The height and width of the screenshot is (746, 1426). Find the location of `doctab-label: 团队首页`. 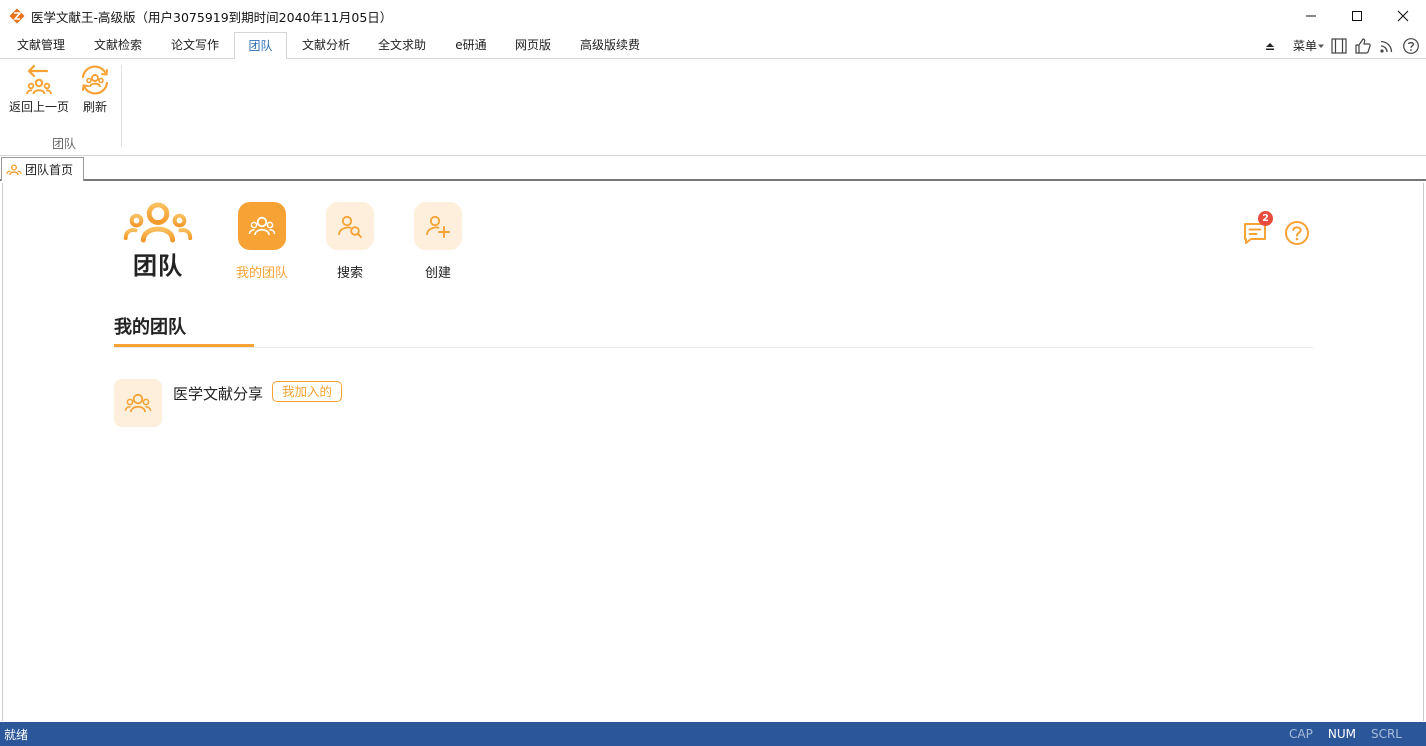

doctab-label: 团队首页 is located at coordinates (49, 170).